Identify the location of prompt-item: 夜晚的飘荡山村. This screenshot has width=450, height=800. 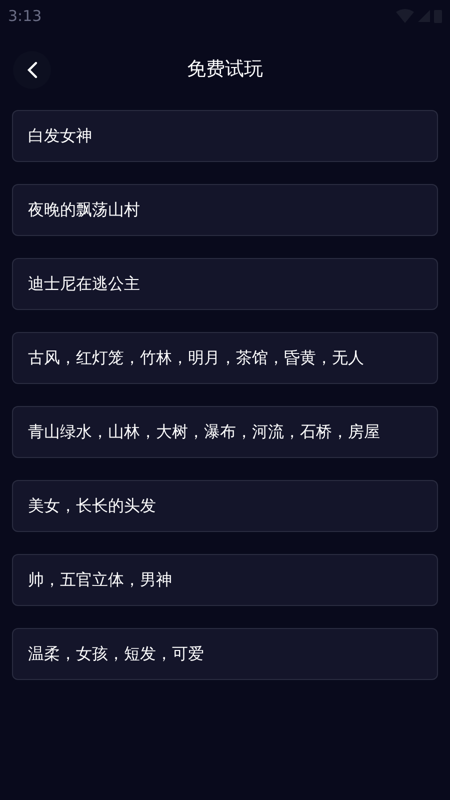
(225, 210).